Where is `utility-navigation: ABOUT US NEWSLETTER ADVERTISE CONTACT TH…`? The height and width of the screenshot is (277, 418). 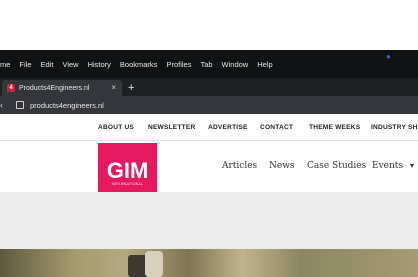
utility-navigation: ABOUT US NEWSLETTER ADVERTISE CONTACT TH… is located at coordinates (209, 127).